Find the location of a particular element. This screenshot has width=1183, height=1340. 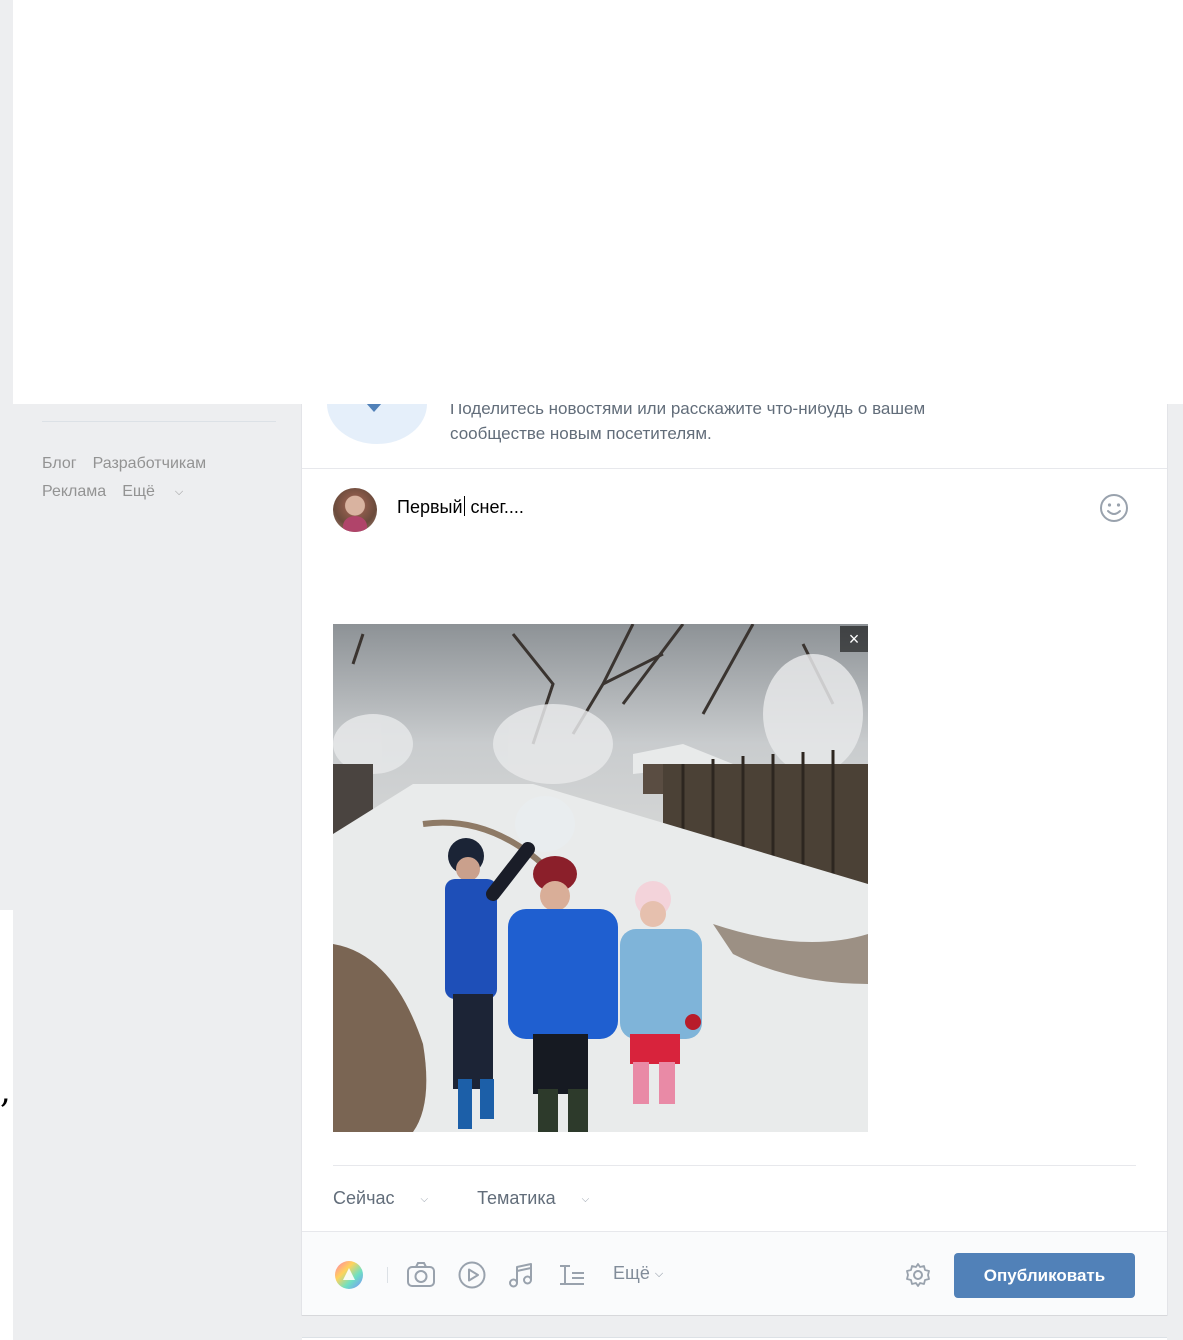

footer-link-blog: Блог is located at coordinates (59, 463).